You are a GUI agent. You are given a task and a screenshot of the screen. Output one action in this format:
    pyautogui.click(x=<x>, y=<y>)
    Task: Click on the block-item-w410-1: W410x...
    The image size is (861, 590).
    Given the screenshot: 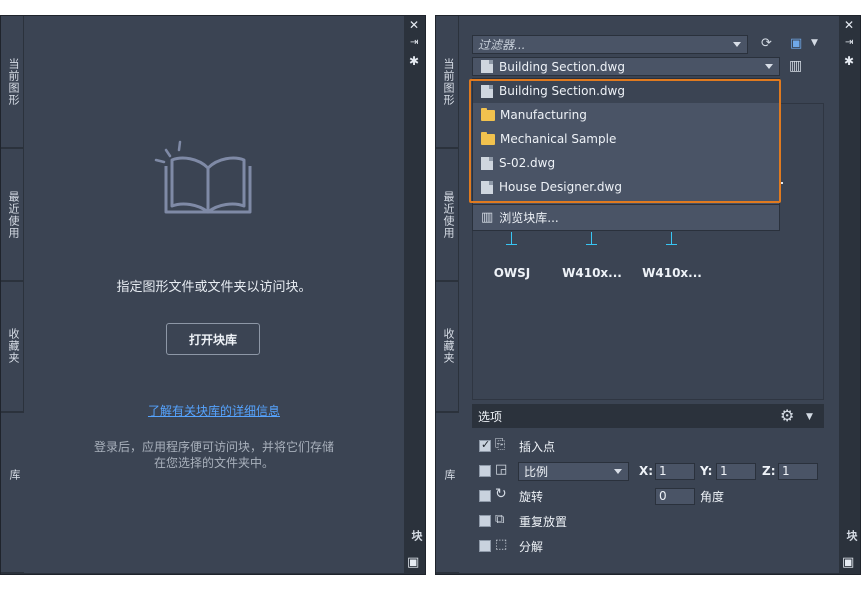 What is the action you would take?
    pyautogui.click(x=592, y=273)
    